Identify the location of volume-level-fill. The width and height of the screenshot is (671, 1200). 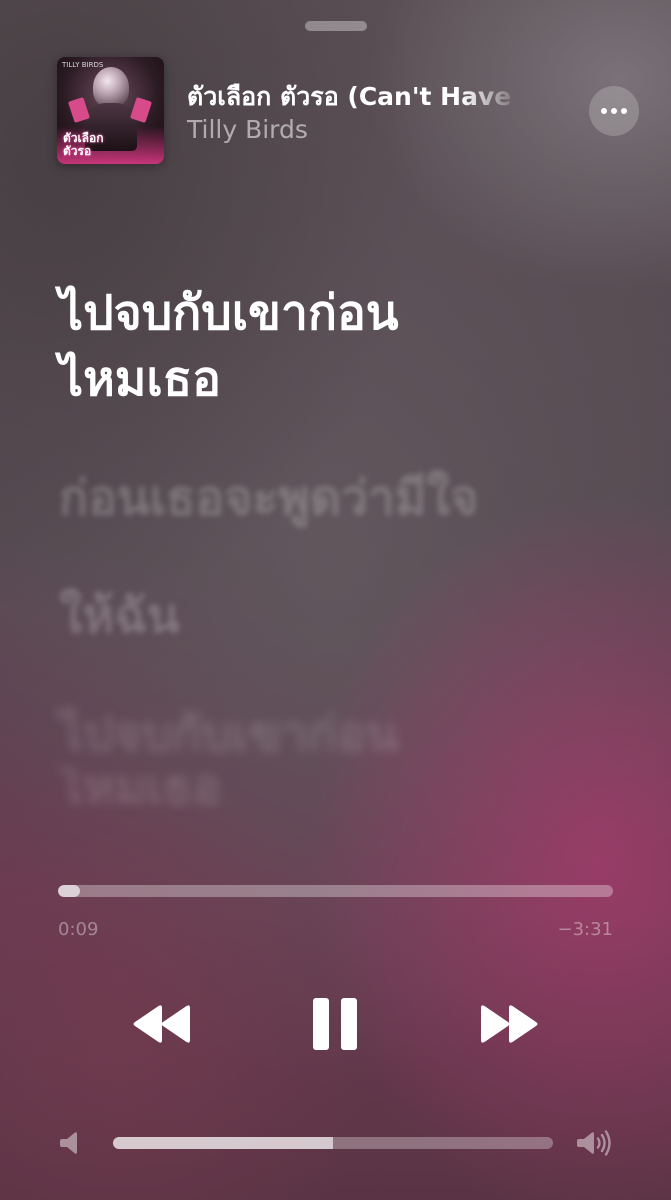
(223, 1143).